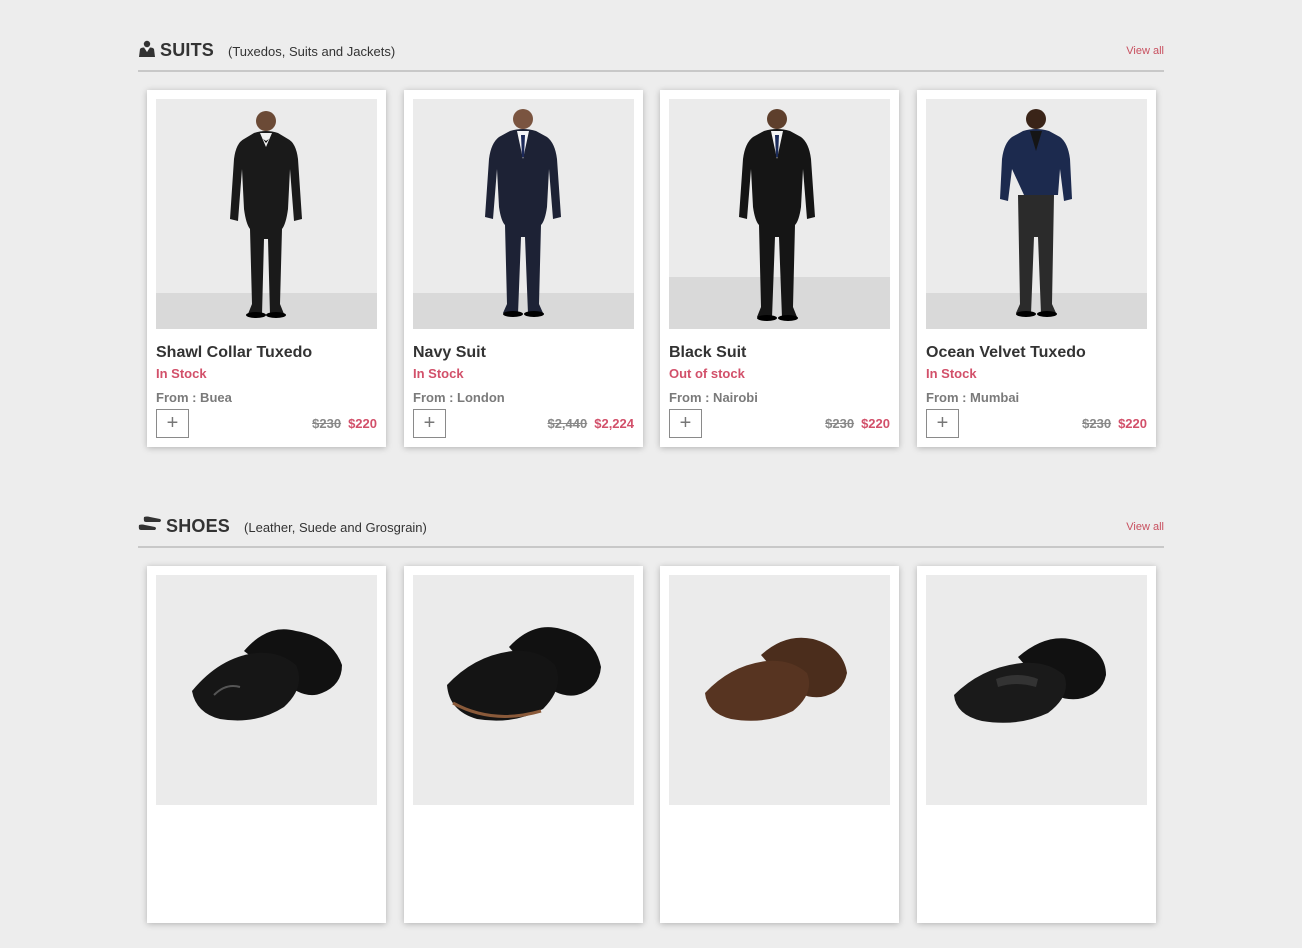 The image size is (1302, 948). Describe the element at coordinates (779, 214) in the screenshot. I see `man-black-suit-photo` at that location.